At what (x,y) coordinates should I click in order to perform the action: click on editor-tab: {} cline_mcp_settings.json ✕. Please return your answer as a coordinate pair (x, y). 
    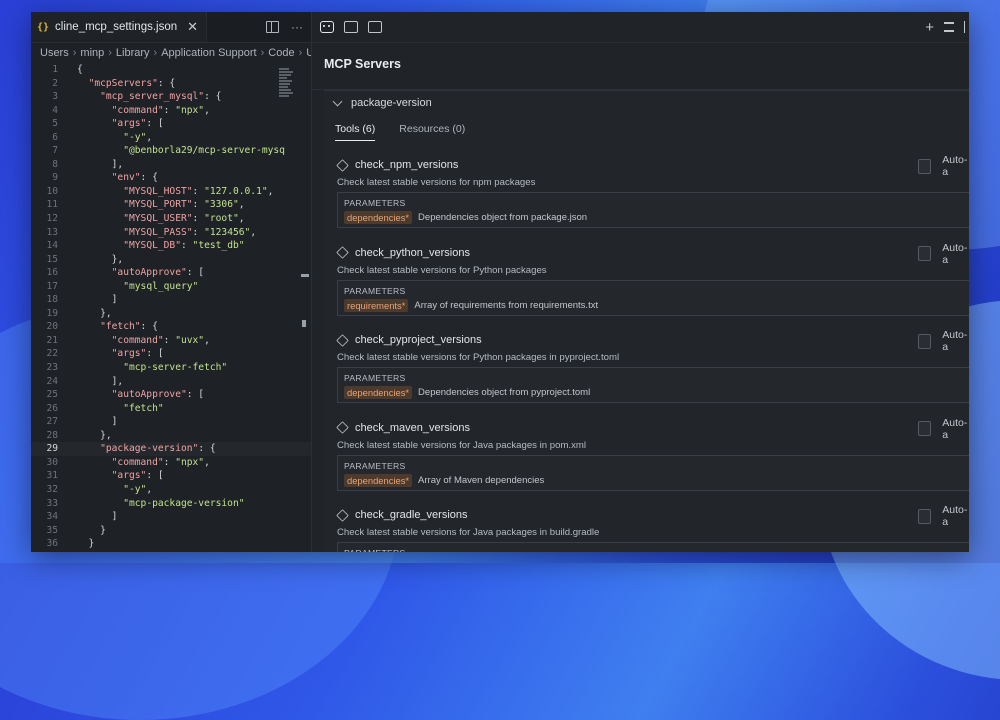
    Looking at the image, I should click on (119, 27).